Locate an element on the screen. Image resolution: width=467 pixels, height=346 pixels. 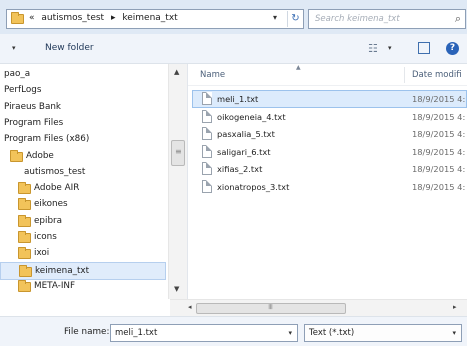
breadcrumb-autismos-test: autismos_test is located at coordinates (72, 18).